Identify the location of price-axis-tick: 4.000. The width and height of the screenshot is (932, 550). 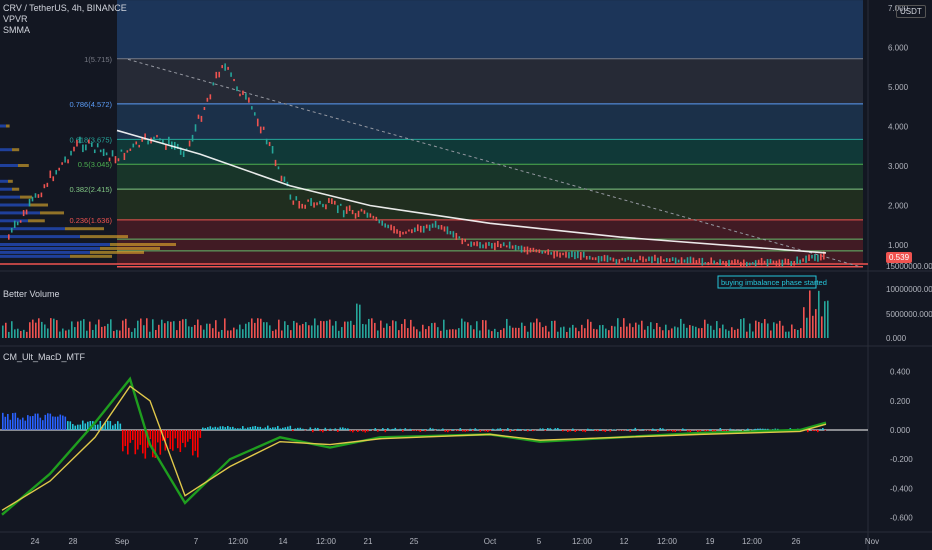
(898, 127).